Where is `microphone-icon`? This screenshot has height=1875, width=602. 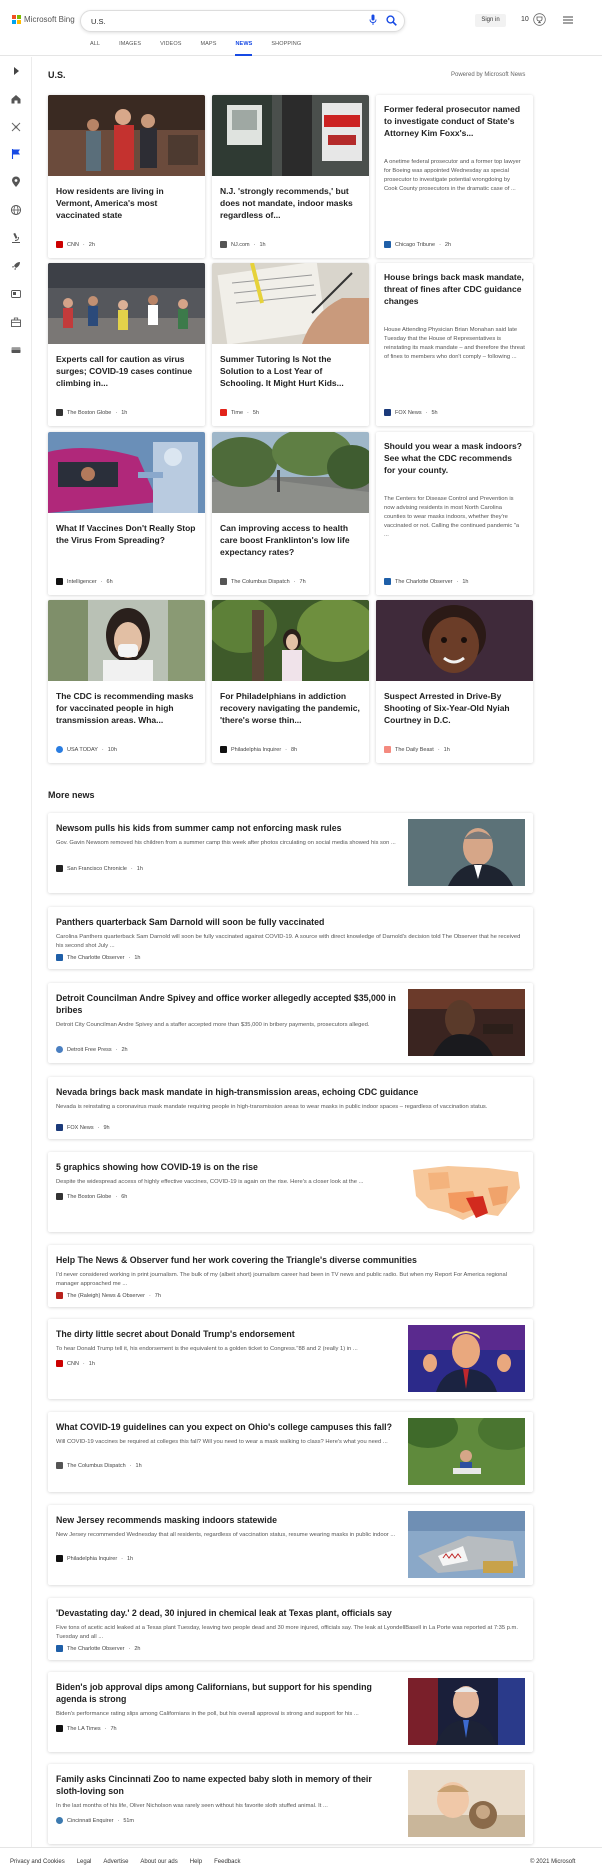
microphone-icon is located at coordinates (373, 20).